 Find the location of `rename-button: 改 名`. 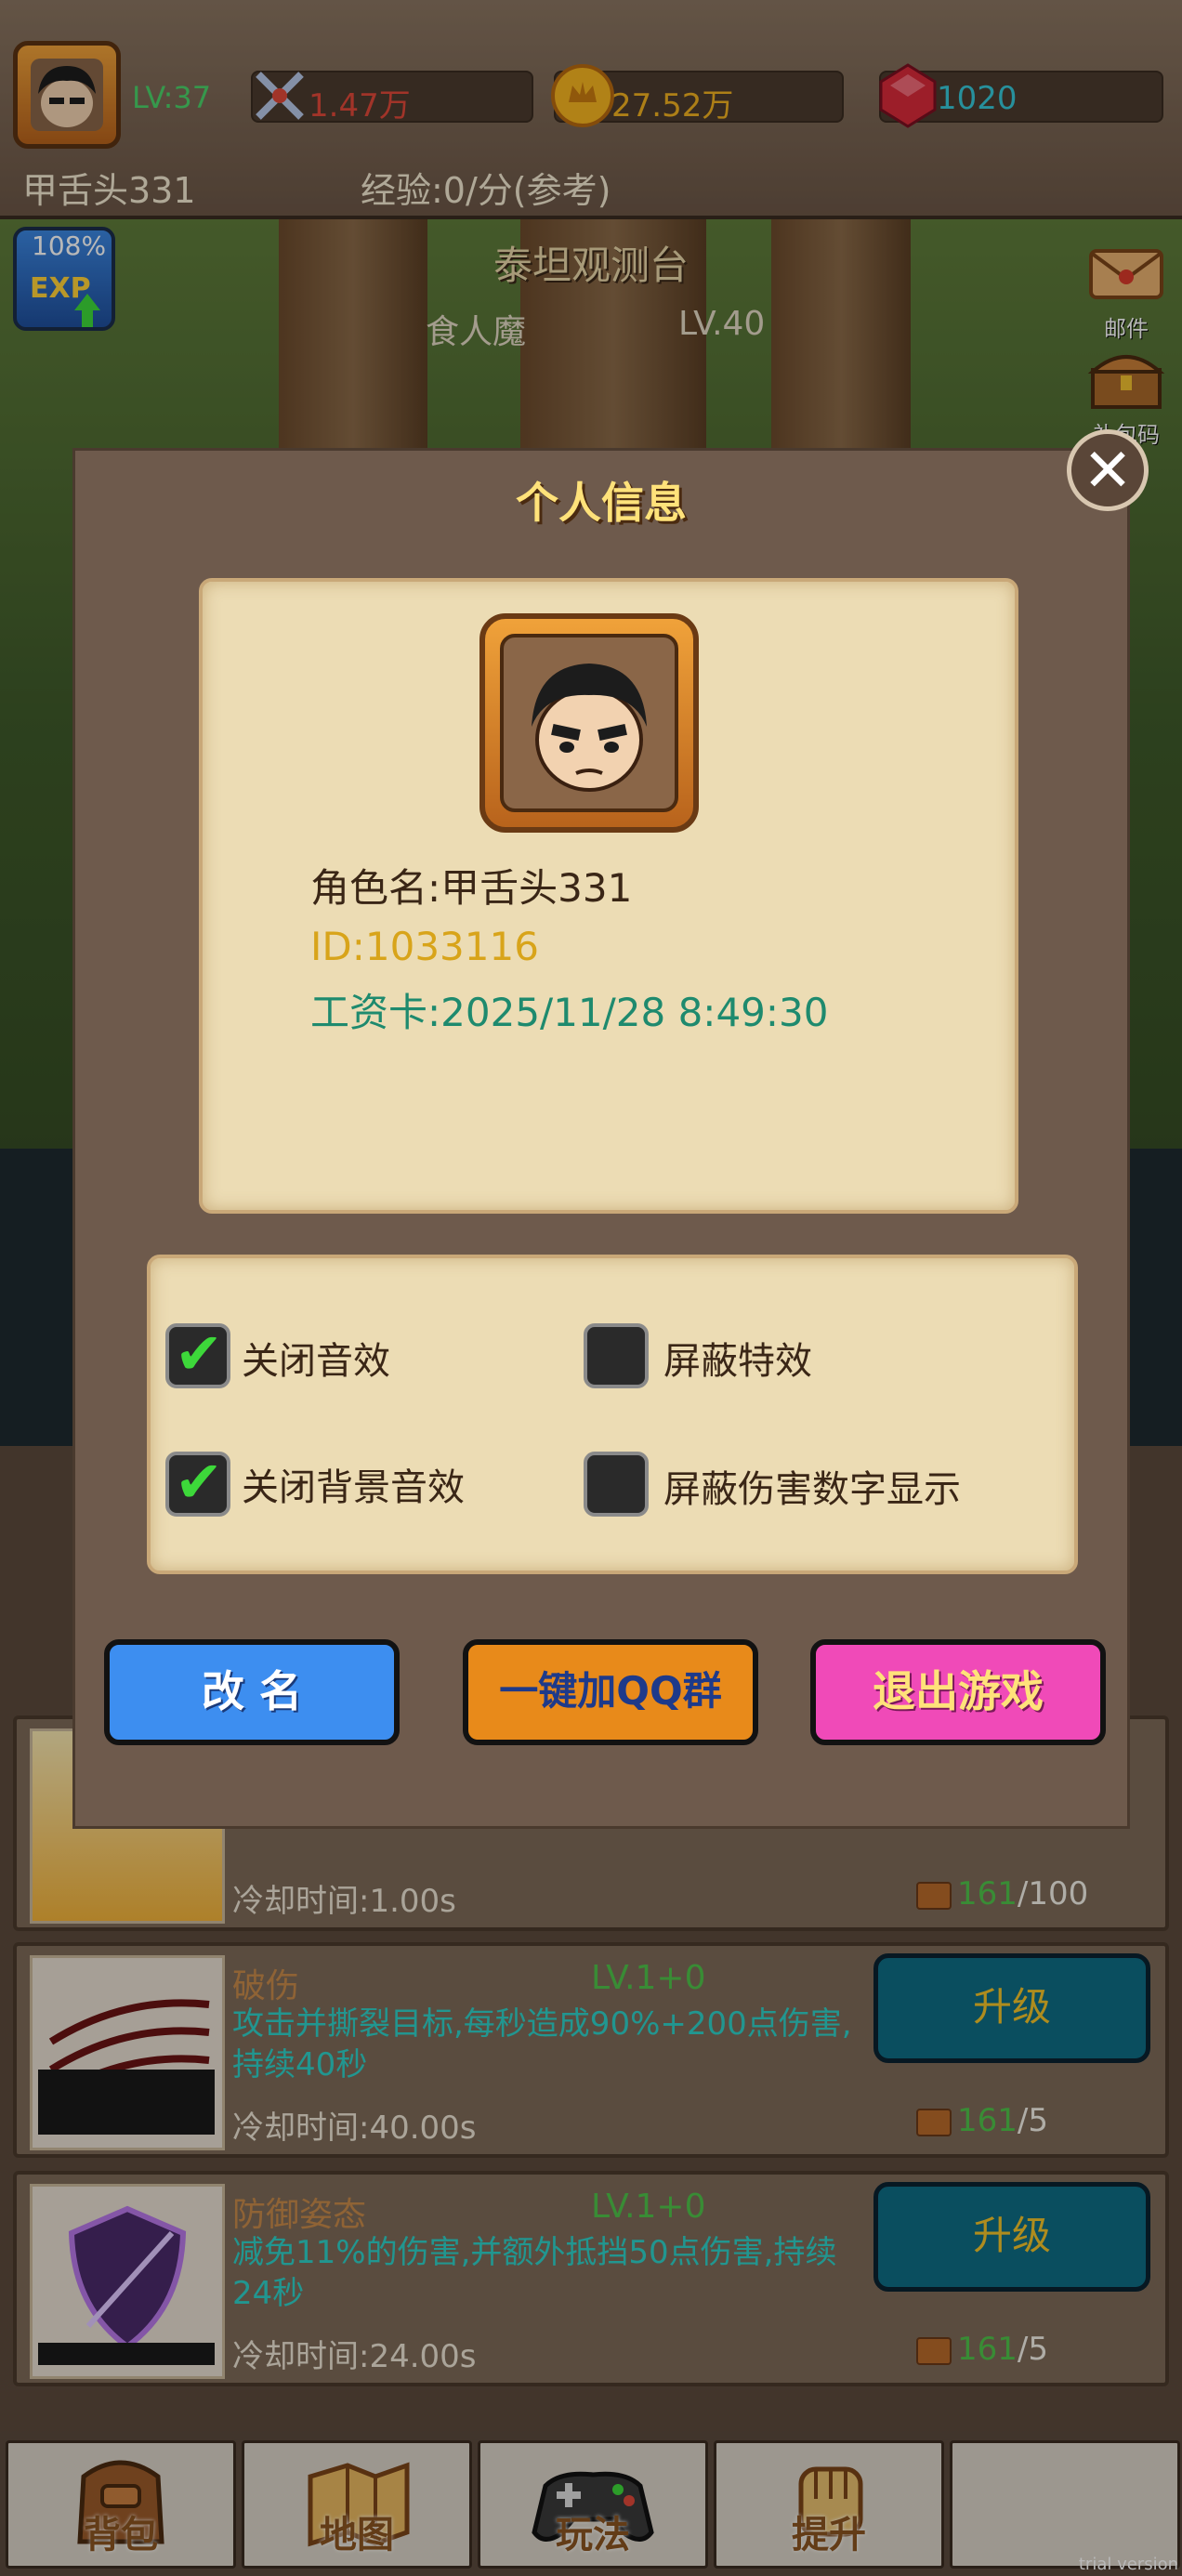

rename-button: 改 名 is located at coordinates (252, 1692).